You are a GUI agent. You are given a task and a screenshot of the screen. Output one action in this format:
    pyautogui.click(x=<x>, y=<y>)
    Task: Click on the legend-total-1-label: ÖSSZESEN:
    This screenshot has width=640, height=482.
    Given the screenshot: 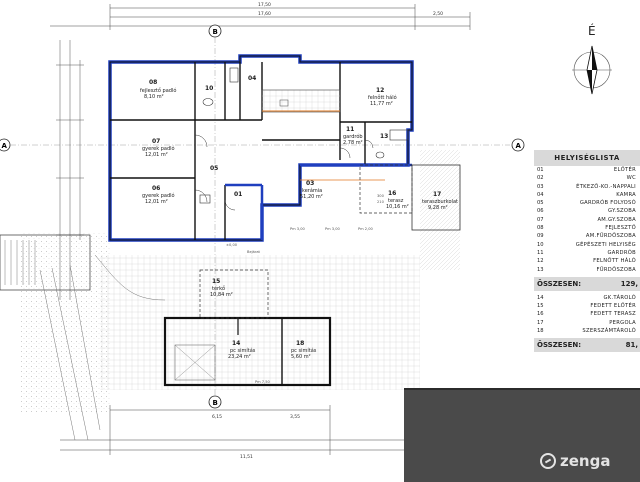 What is the action you would take?
    pyautogui.click(x=559, y=283)
    